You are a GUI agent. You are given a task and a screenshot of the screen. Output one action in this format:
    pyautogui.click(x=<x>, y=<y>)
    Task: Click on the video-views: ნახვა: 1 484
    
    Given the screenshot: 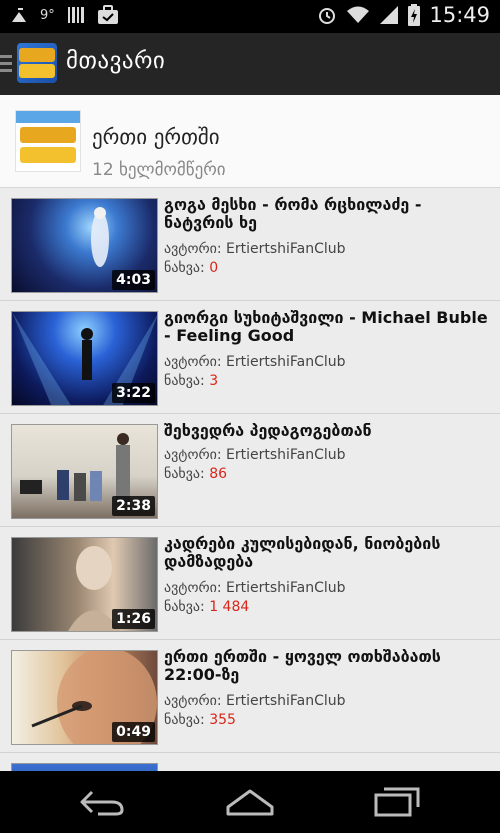 What is the action you would take?
    pyautogui.click(x=207, y=607)
    